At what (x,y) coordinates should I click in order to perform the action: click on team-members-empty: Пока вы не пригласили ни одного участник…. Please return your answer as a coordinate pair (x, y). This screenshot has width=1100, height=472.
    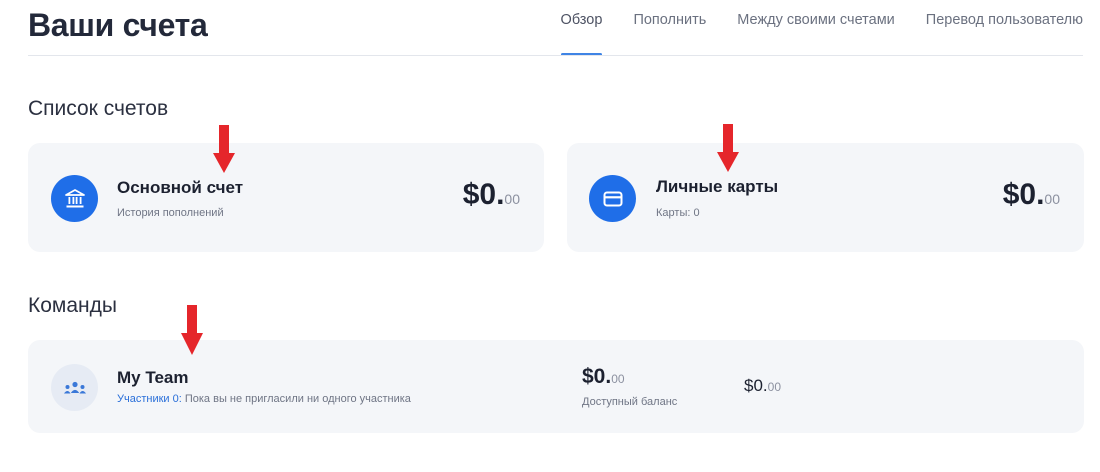
    Looking at the image, I should click on (297, 399).